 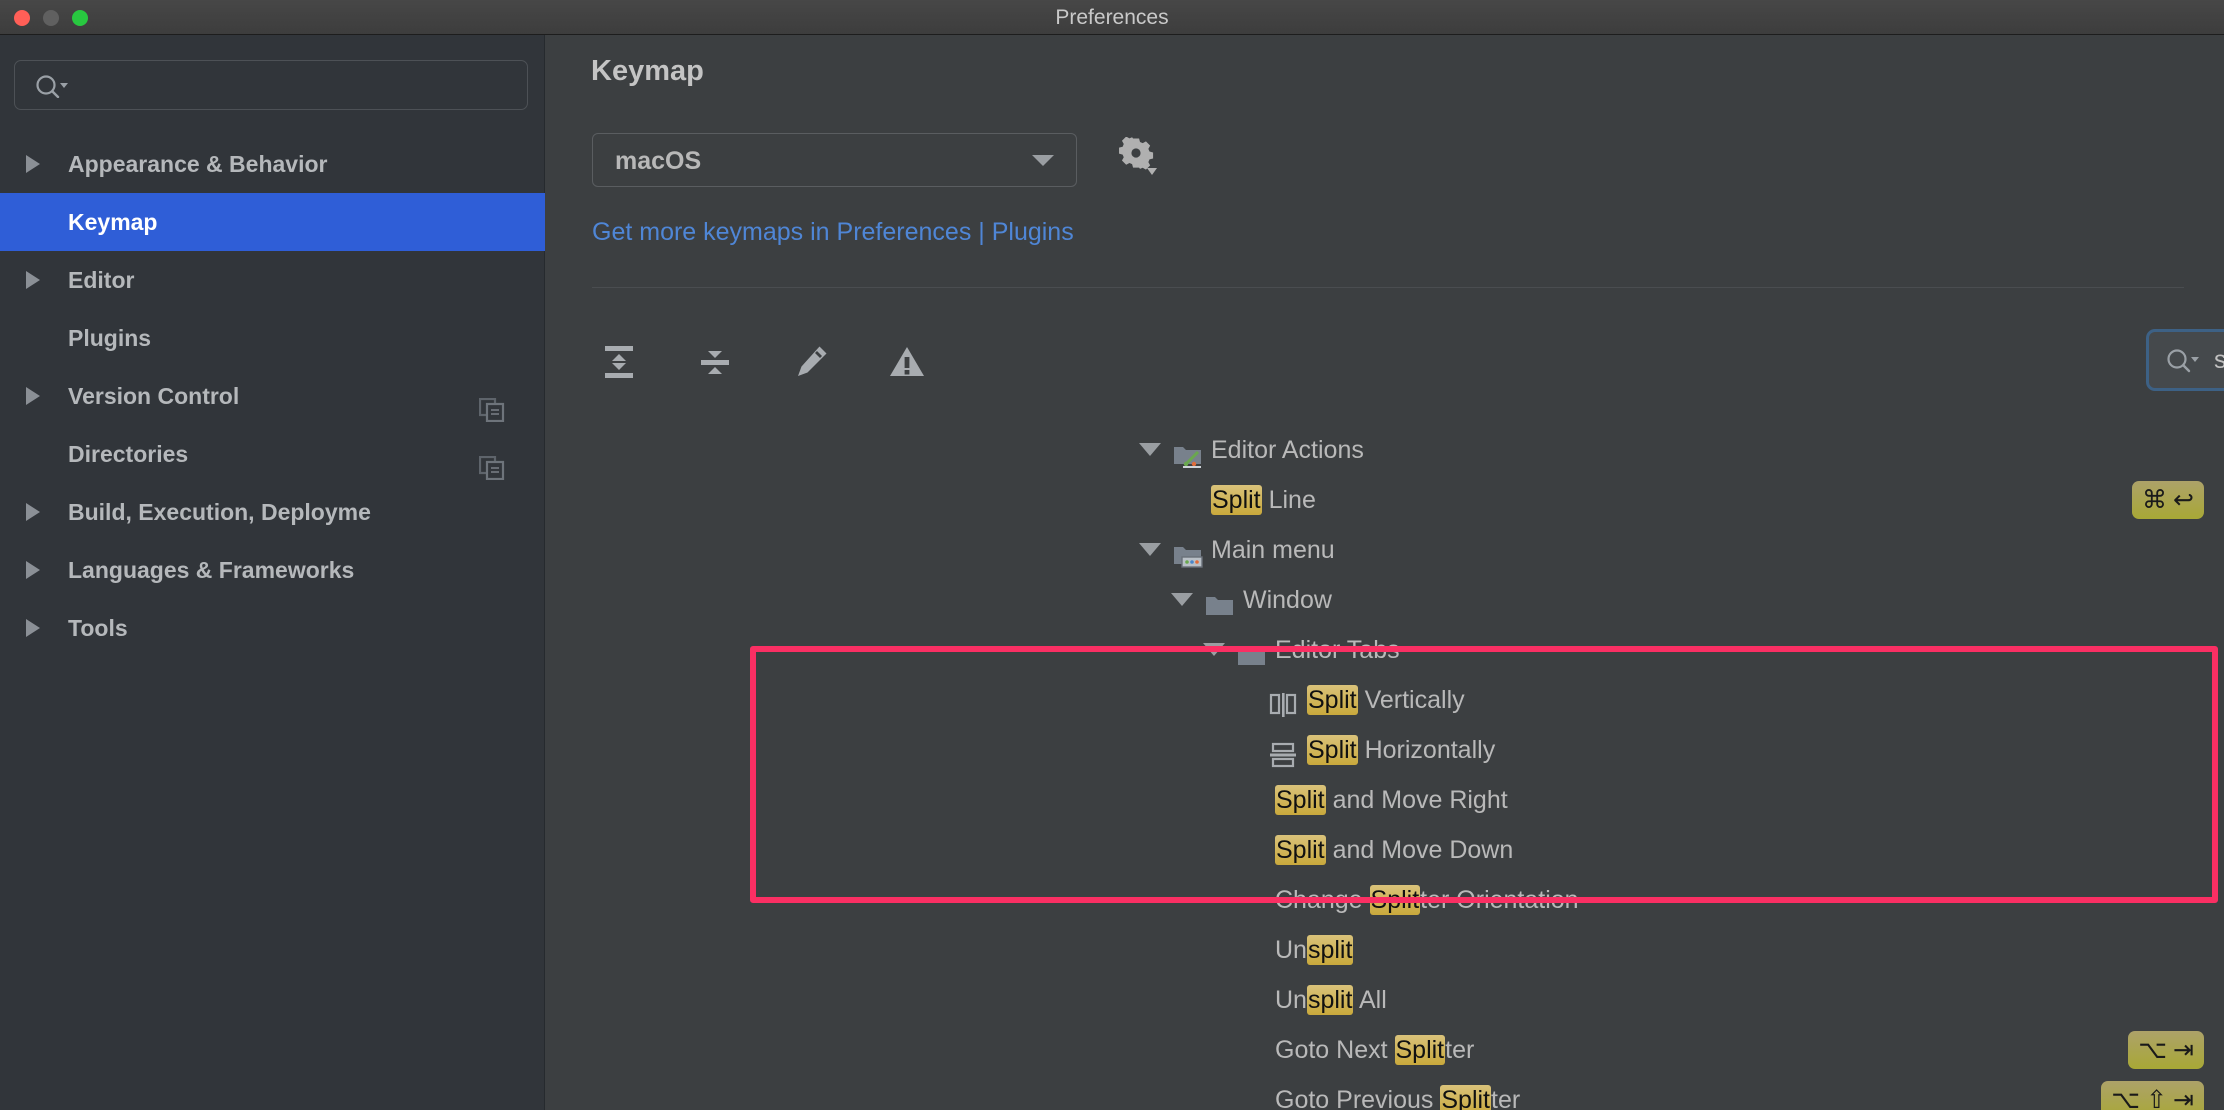 I want to click on shortcut-key: ⇧, so click(x=2157, y=1098).